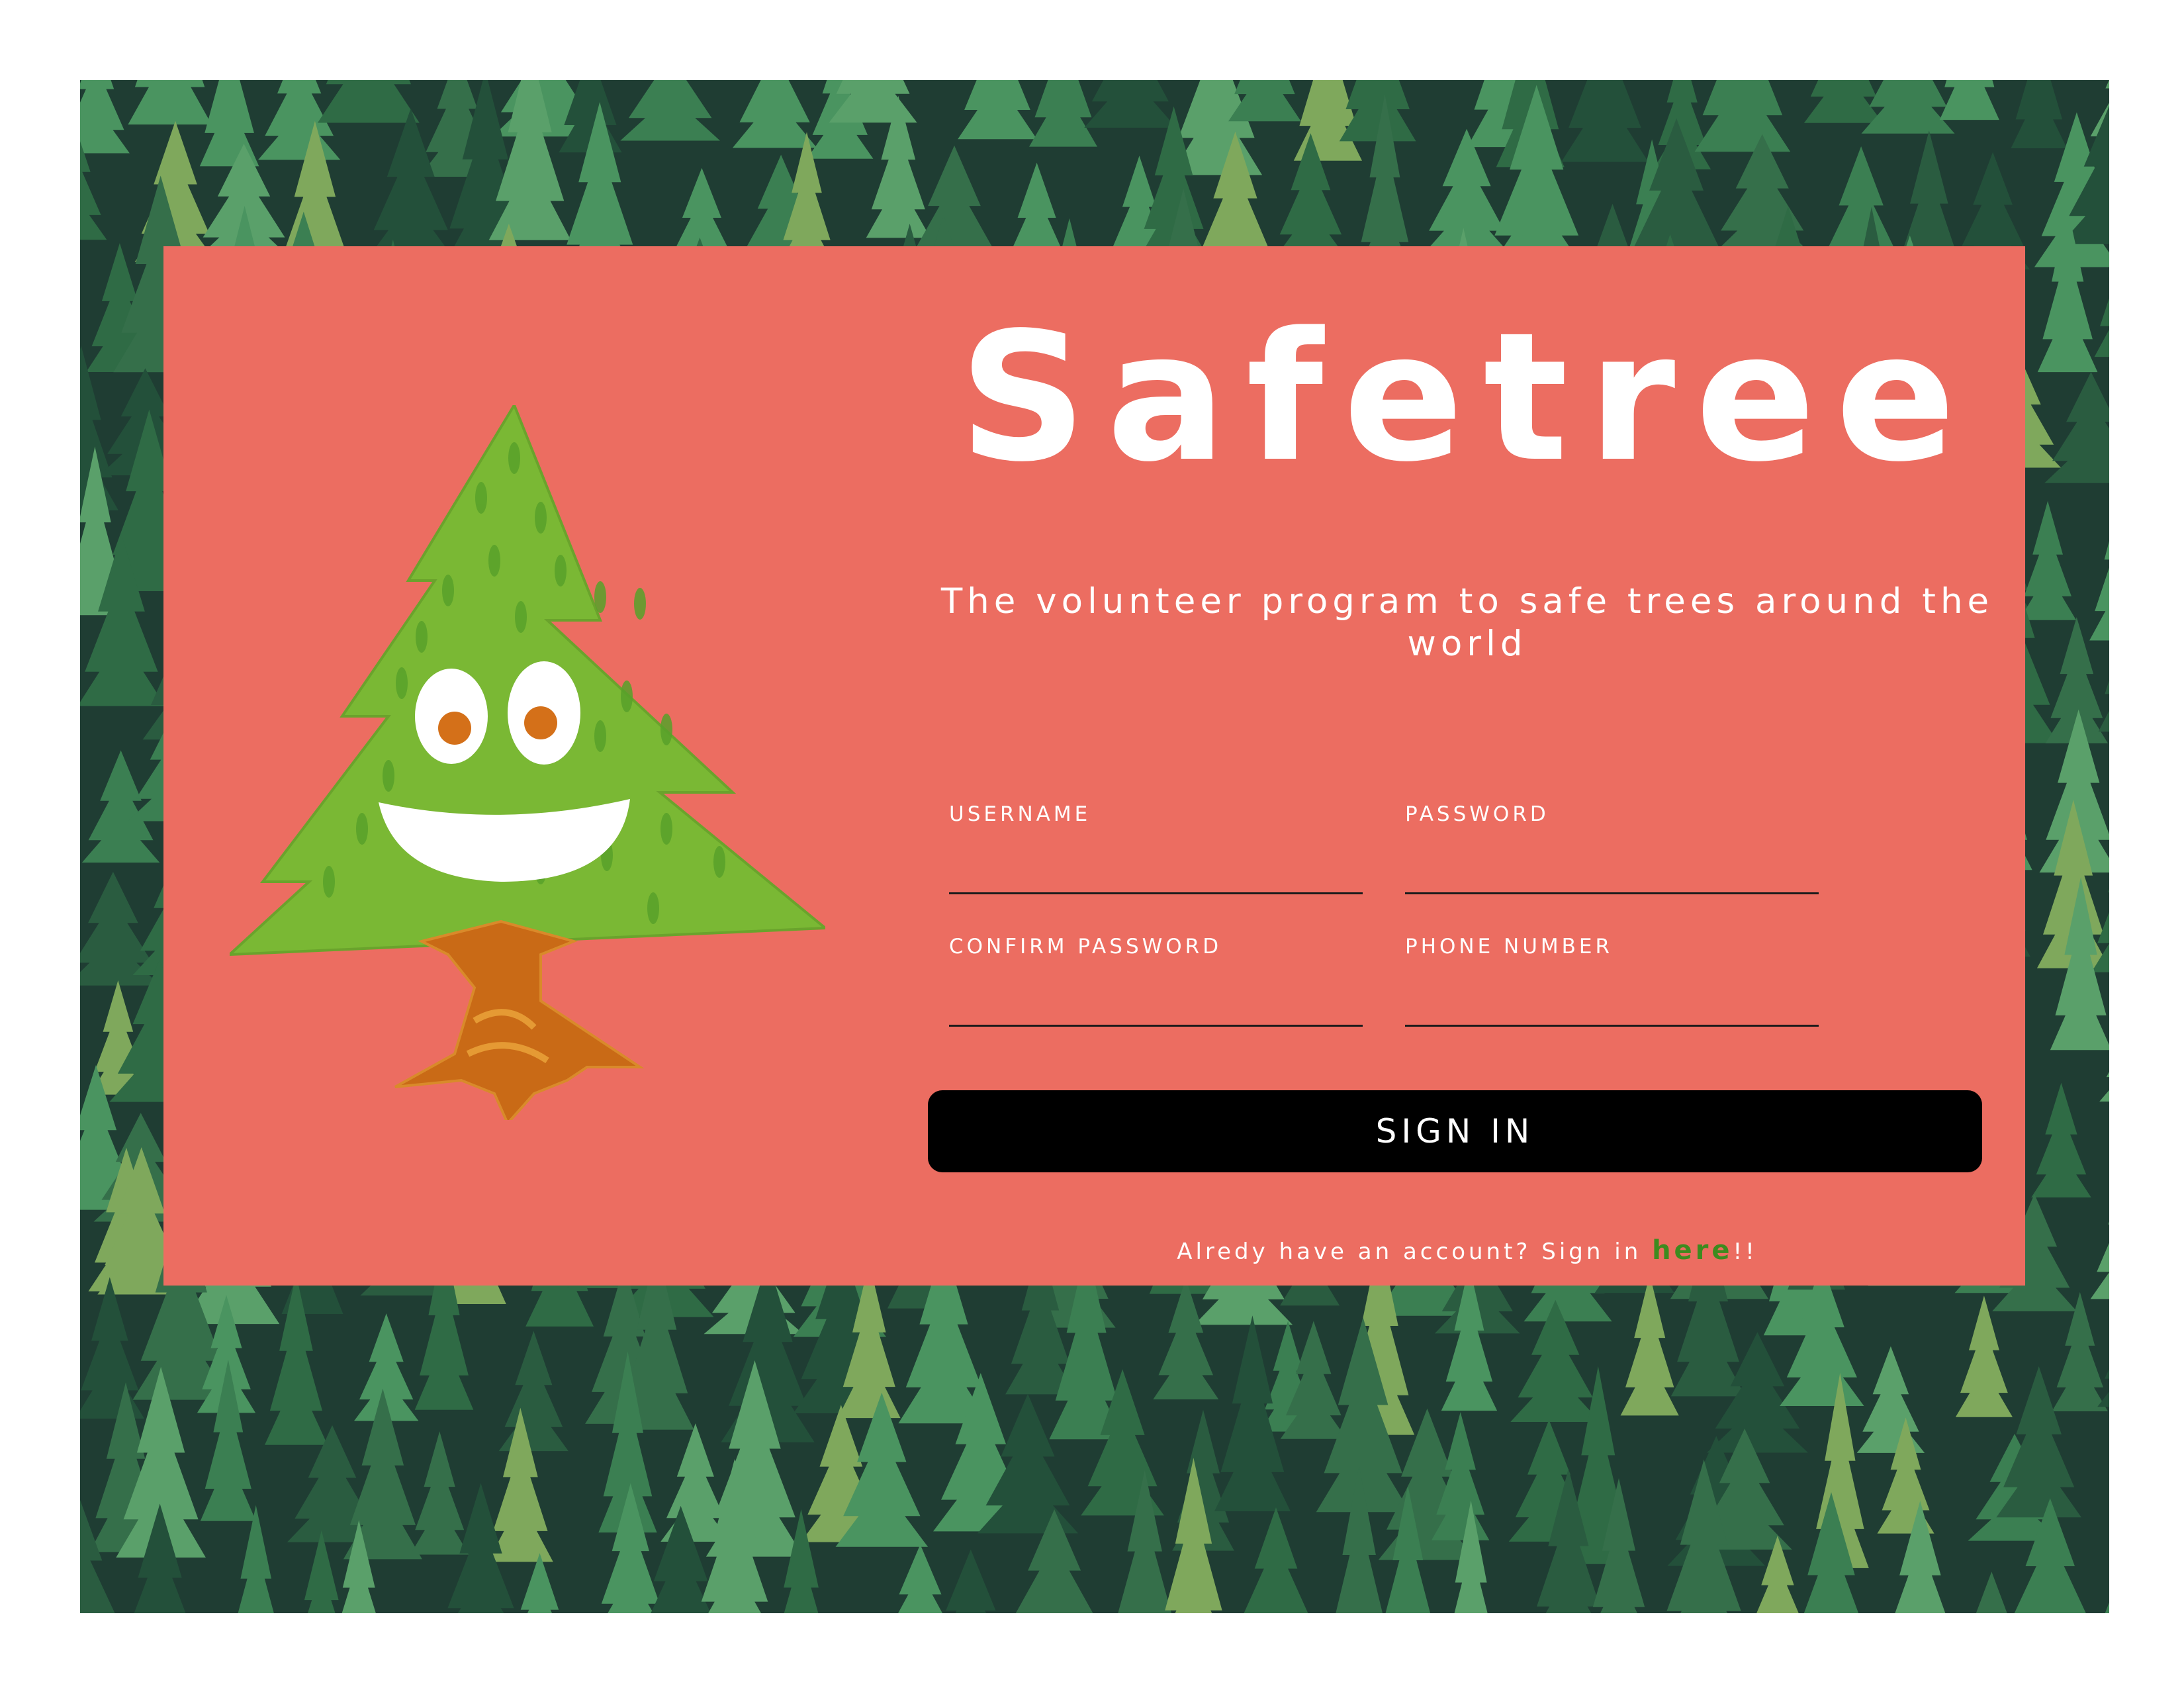 The width and height of the screenshot is (2184, 1688). What do you see at coordinates (1085, 947) in the screenshot?
I see `confirm-password-label: CONFIRM PASSWORD` at bounding box center [1085, 947].